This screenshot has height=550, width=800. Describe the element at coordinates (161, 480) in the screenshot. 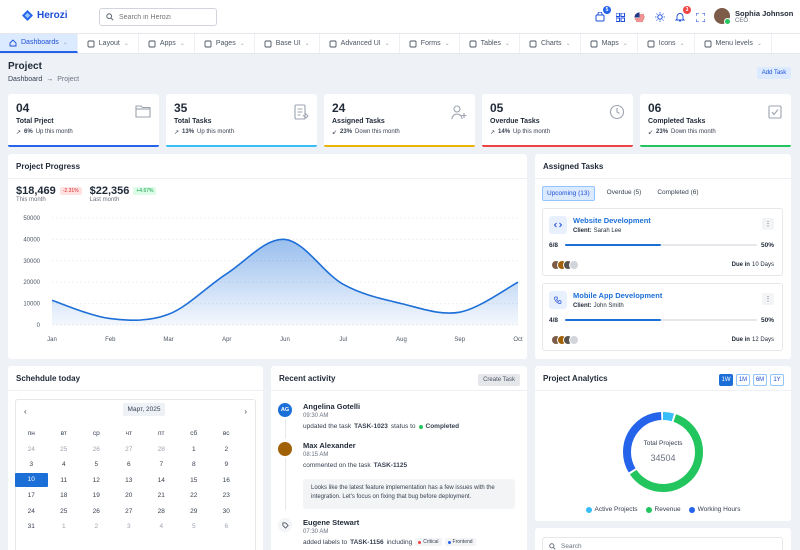

I see `calendar-day: 14` at that location.